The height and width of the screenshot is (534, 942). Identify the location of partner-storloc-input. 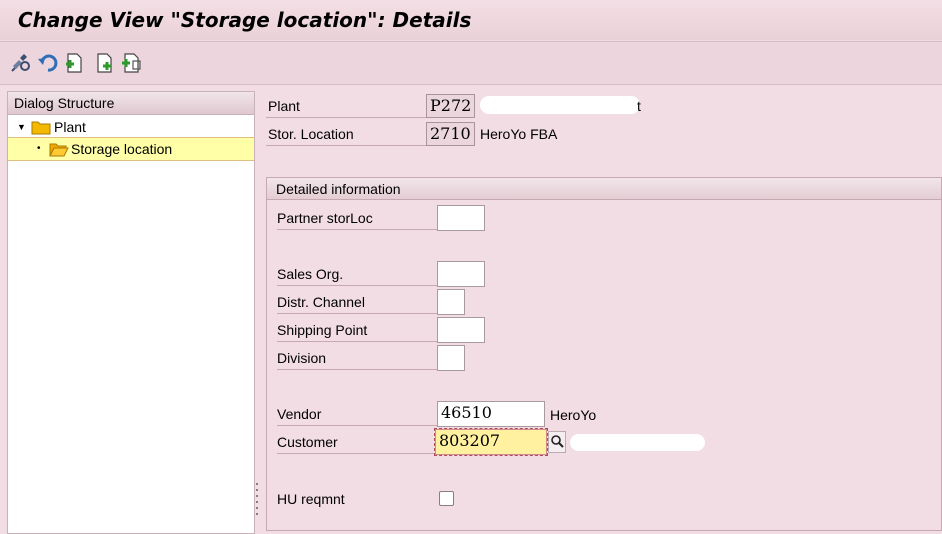
(461, 218).